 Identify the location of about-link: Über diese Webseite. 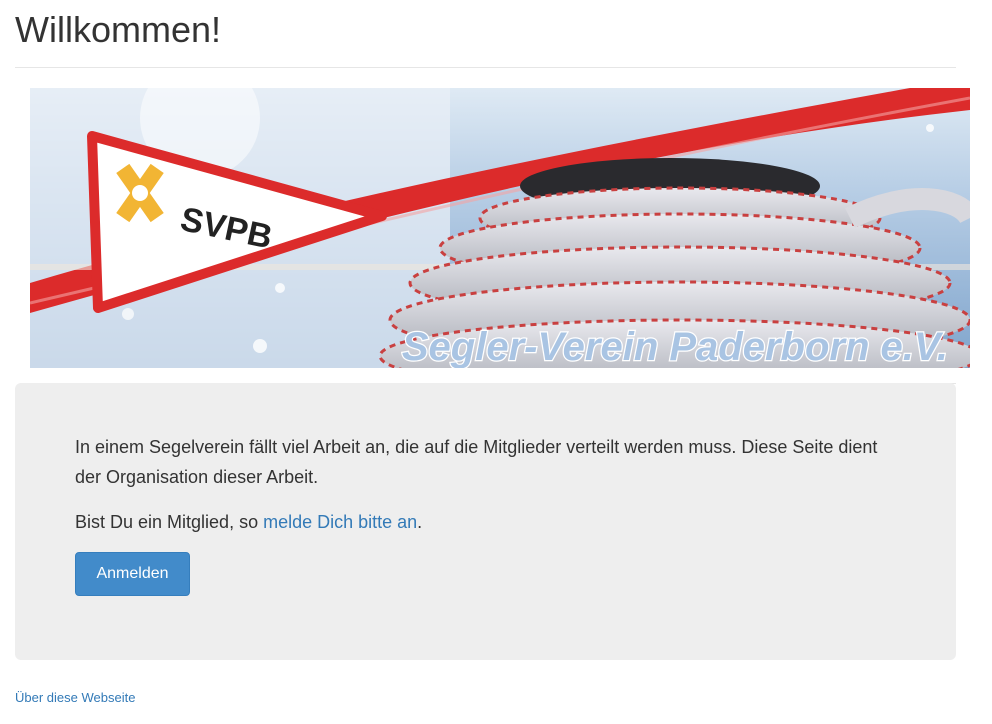
(75, 697).